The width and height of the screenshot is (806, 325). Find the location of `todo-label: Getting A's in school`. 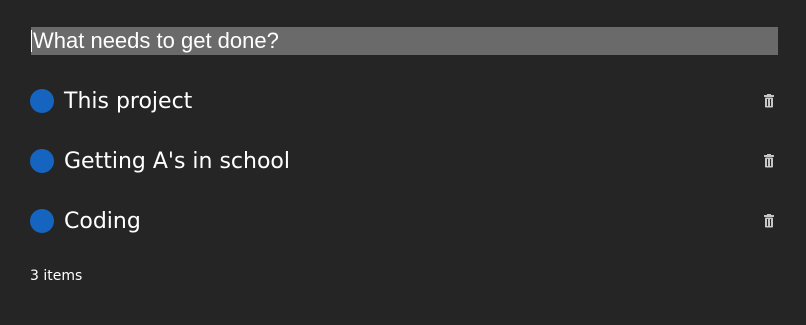

todo-label: Getting A's in school is located at coordinates (177, 162).